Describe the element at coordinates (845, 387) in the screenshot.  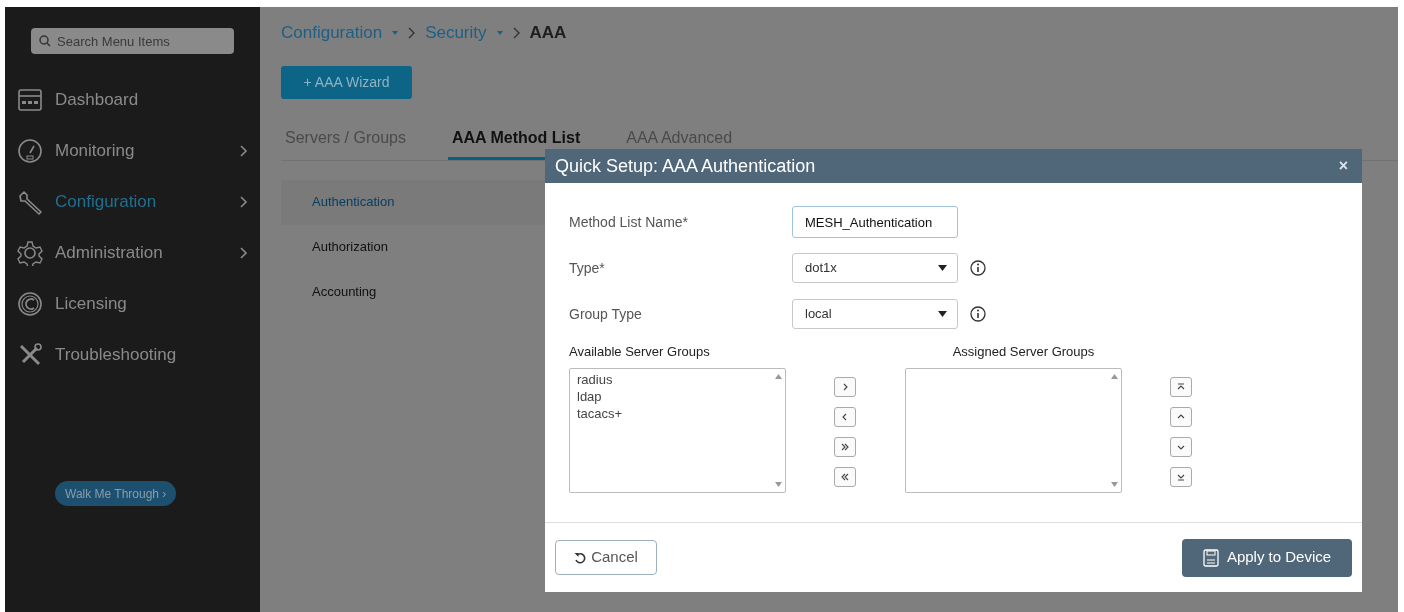
I see `move-right-button` at that location.